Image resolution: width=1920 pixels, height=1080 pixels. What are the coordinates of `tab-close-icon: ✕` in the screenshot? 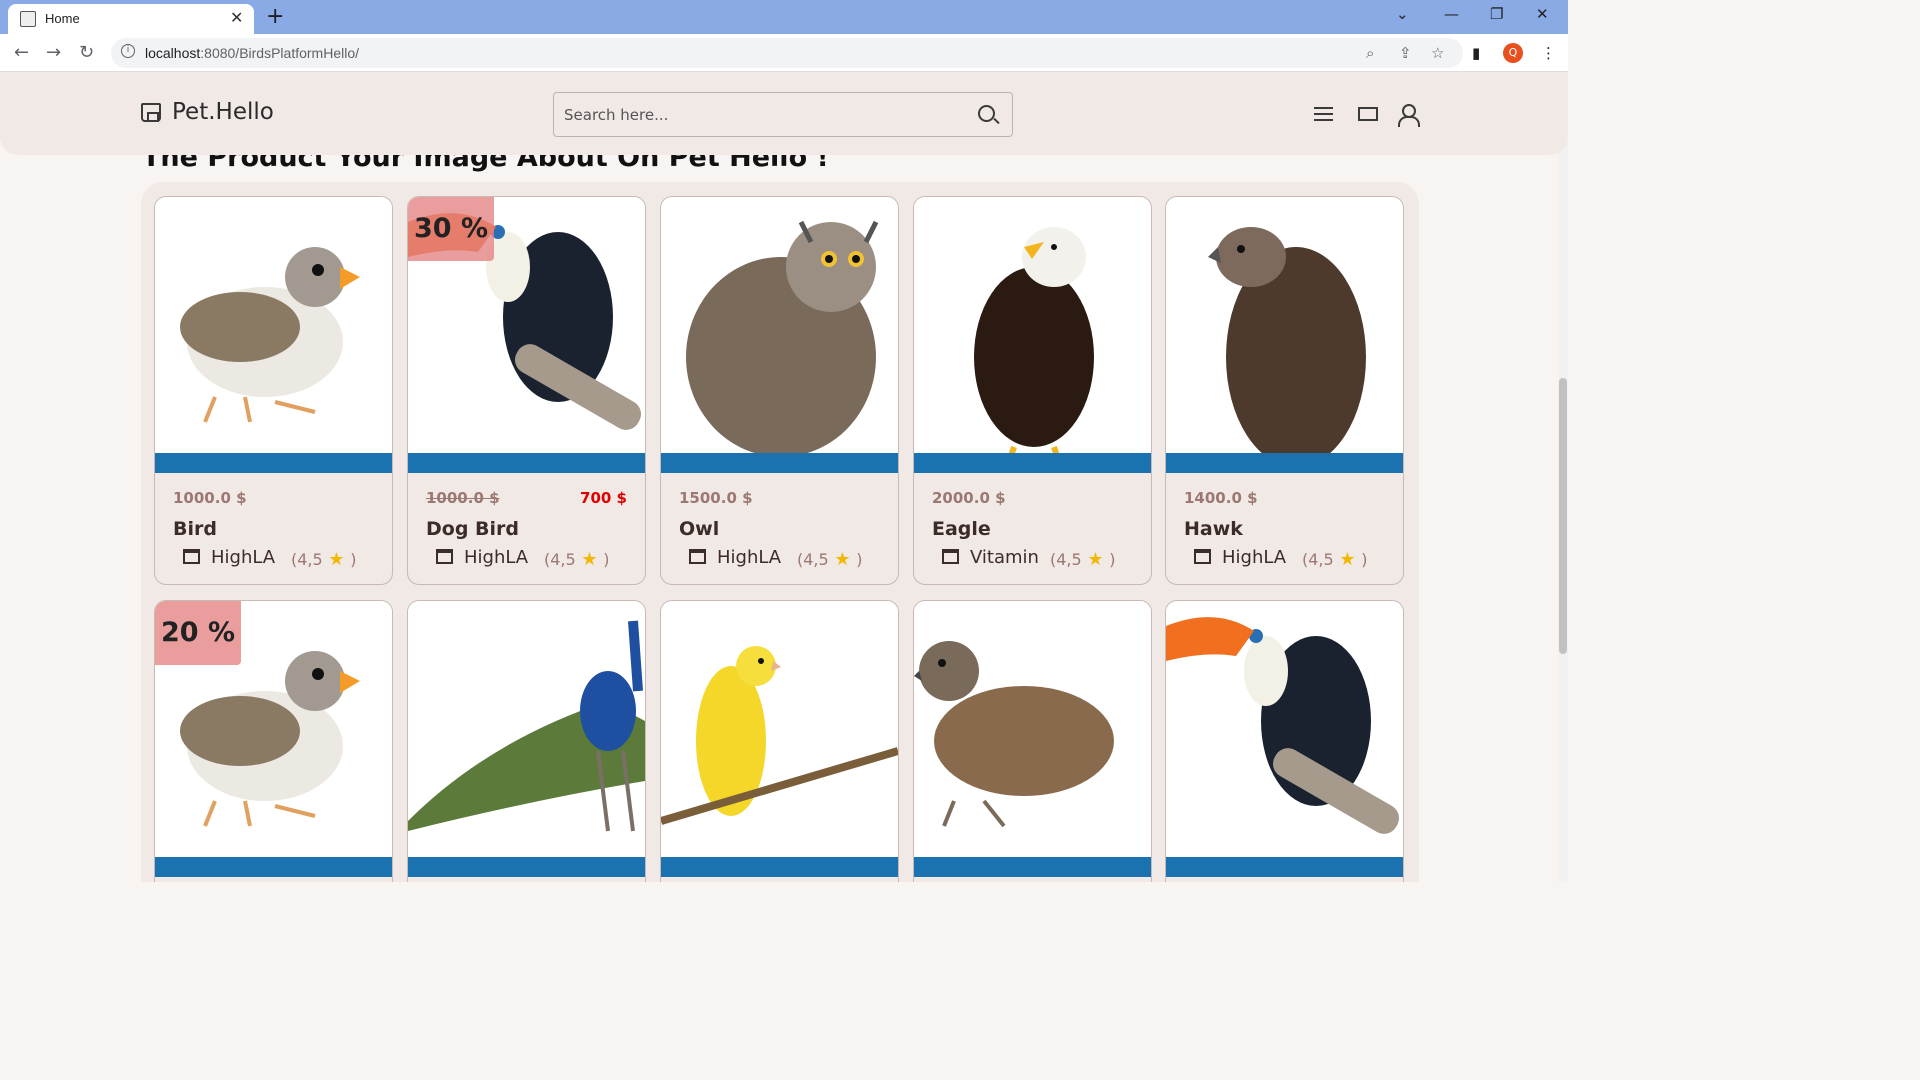 It's located at (236, 17).